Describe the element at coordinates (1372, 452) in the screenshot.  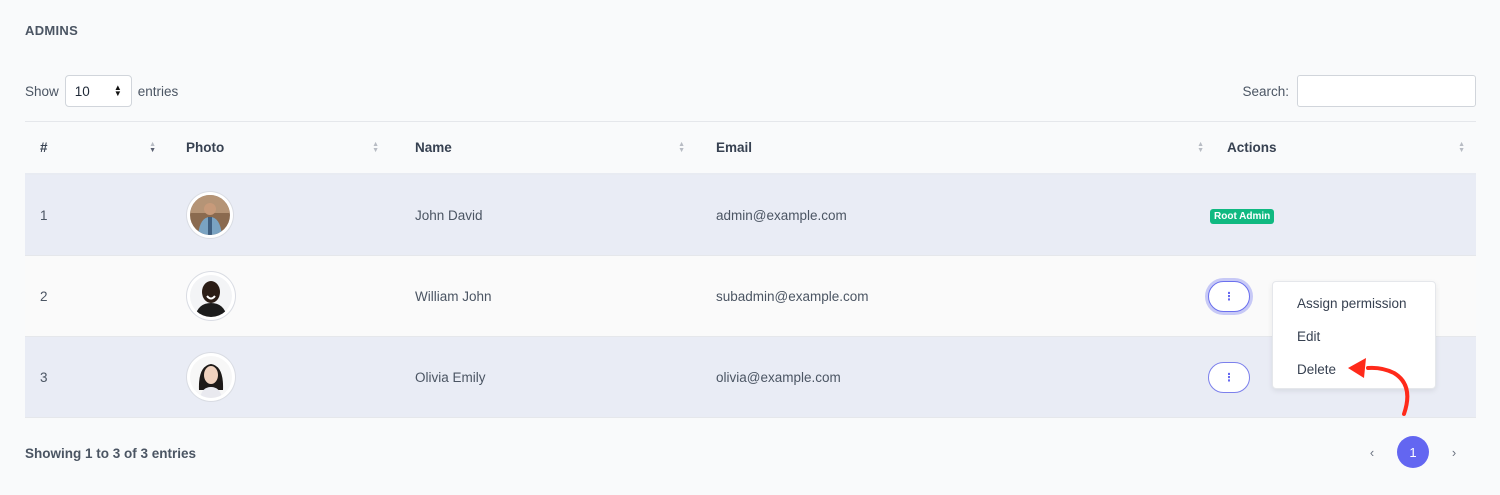
I see `previous-page-button: ‹` at that location.